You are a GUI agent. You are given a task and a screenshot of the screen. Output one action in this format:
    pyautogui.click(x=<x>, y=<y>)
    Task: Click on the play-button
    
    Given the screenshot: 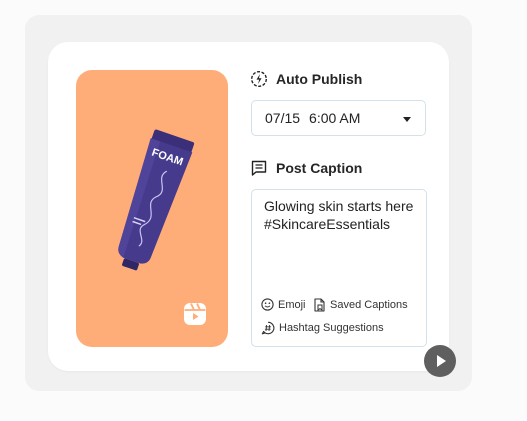 What is the action you would take?
    pyautogui.click(x=440, y=361)
    